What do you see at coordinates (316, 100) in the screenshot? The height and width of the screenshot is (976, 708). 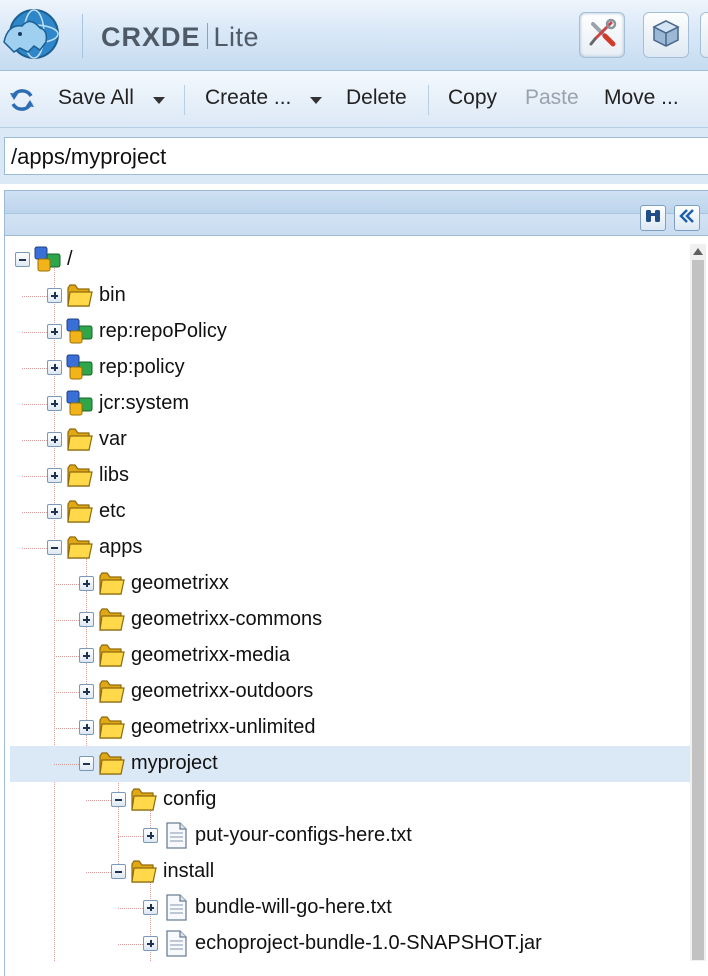 I see `create-dropdown-icon` at bounding box center [316, 100].